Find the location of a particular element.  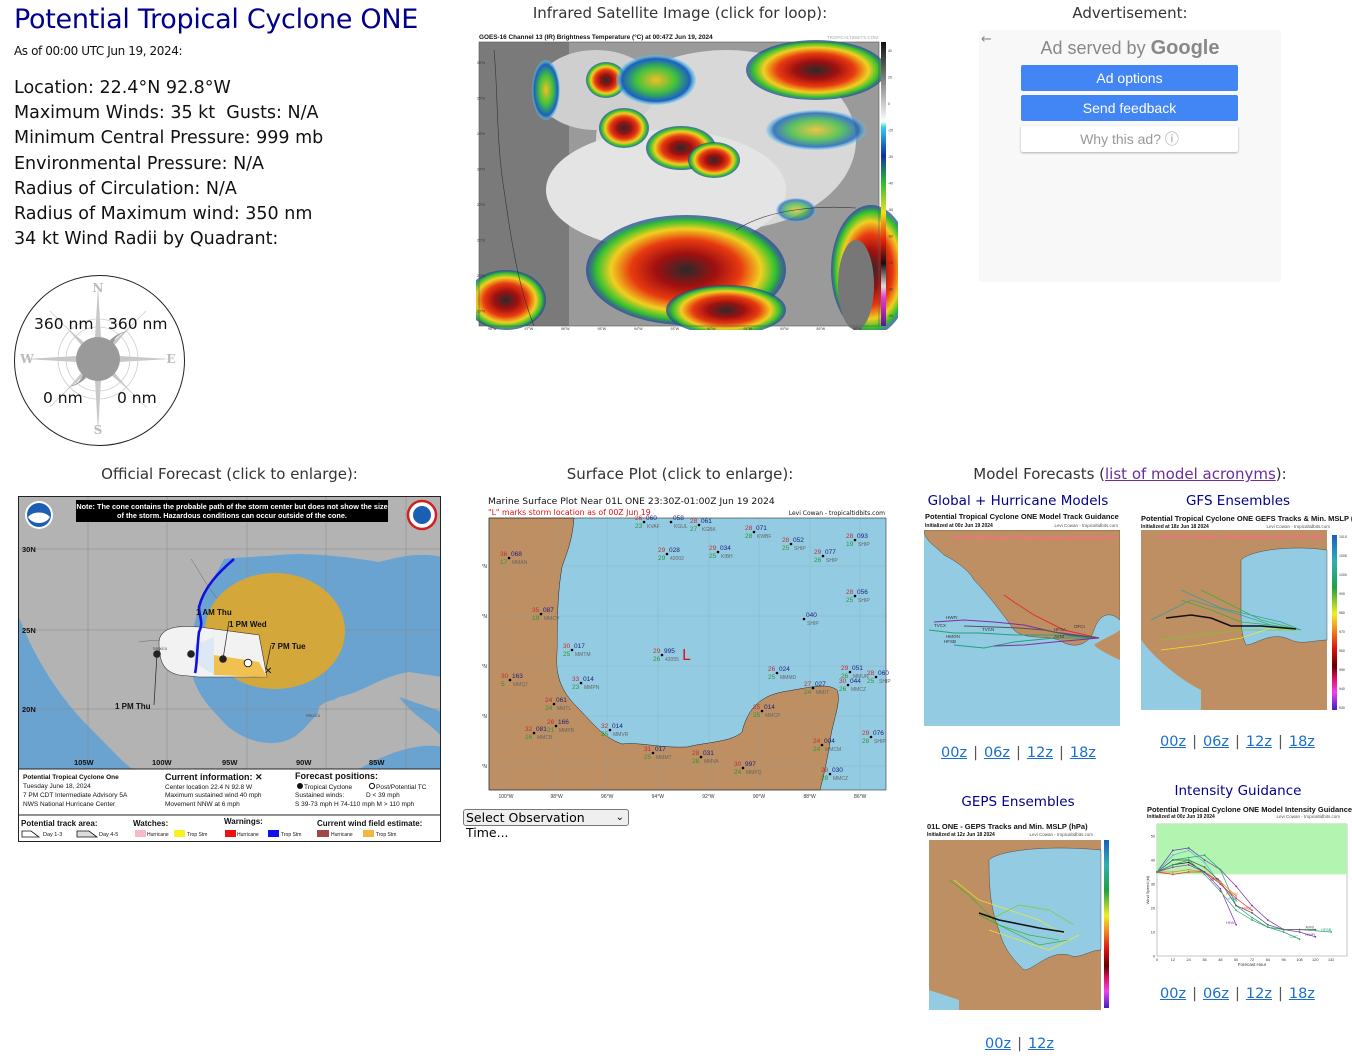

gefs-link-00z: 00z is located at coordinates (1173, 742).